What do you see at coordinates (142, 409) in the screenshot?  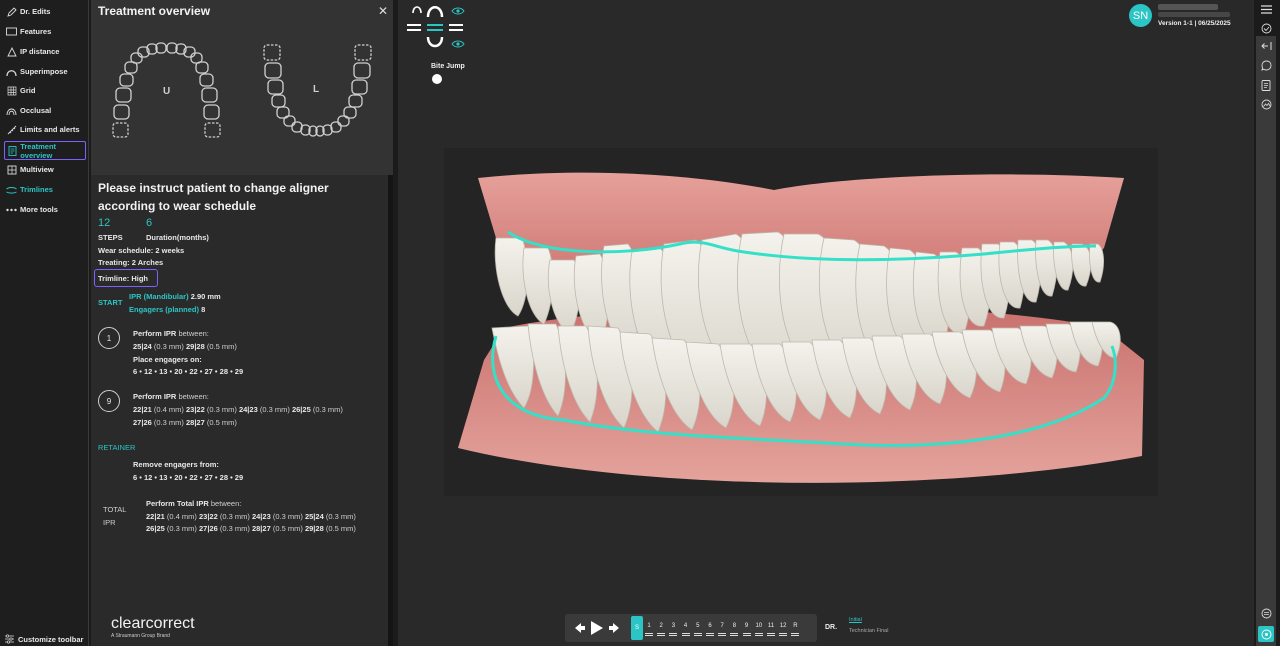 I see `ipr-pair: 22|21` at bounding box center [142, 409].